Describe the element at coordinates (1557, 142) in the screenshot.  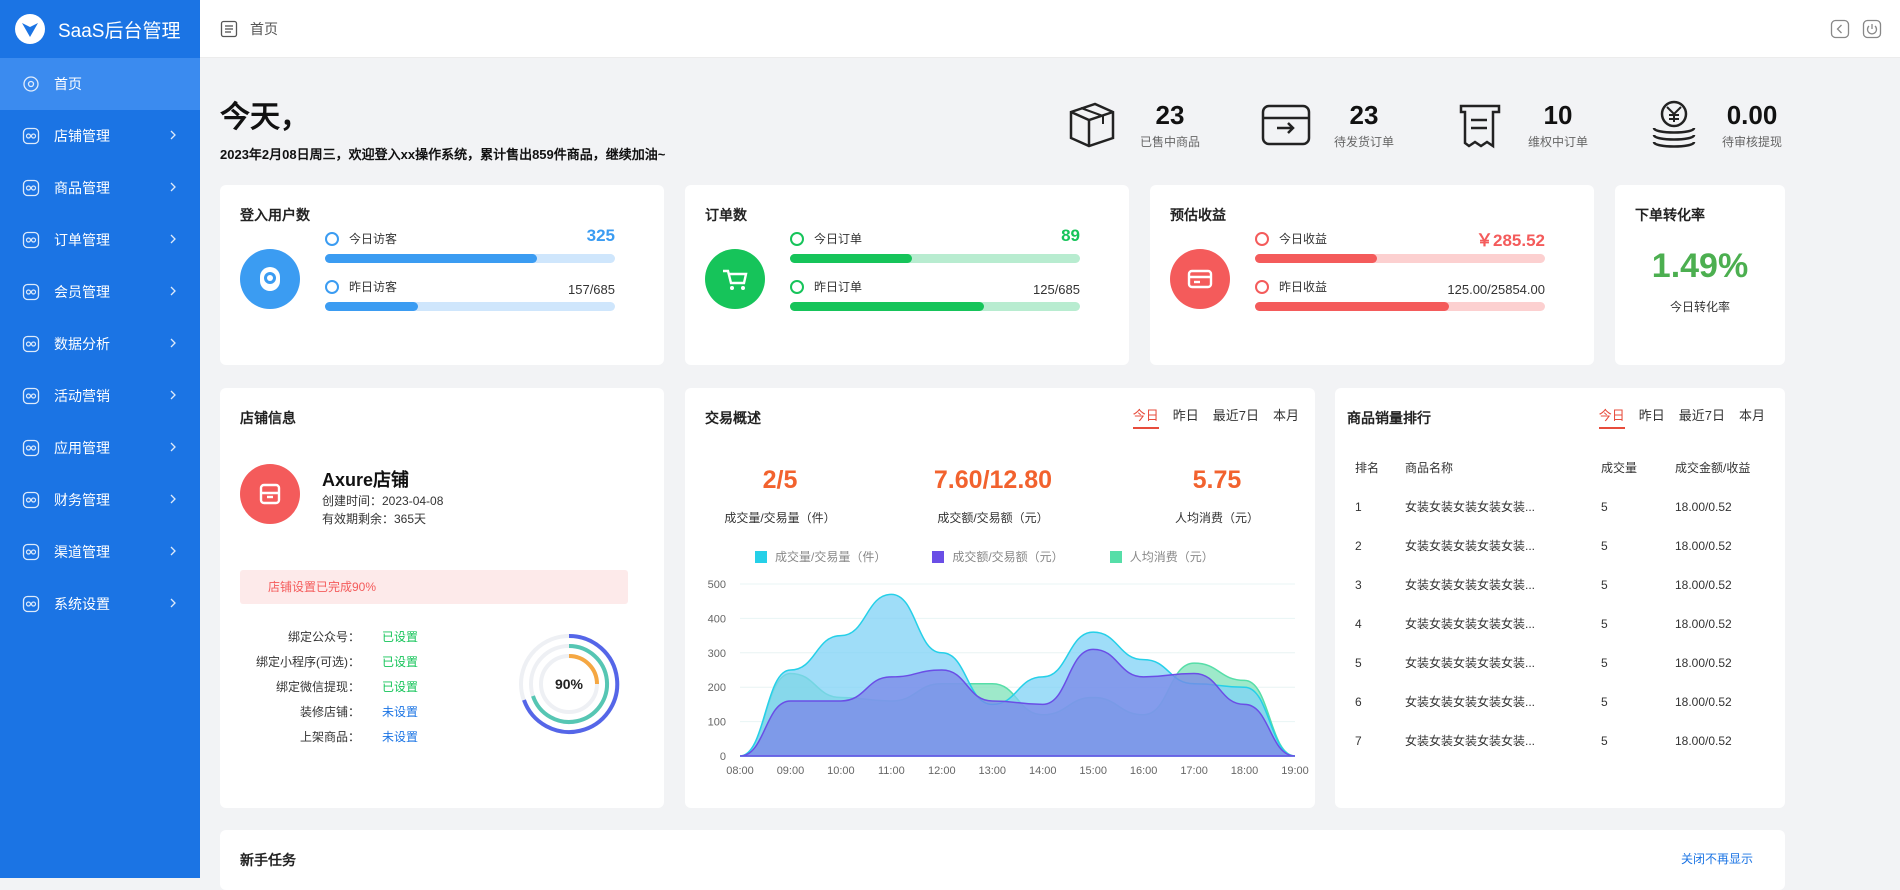
I see `stat-label: 维权中订单` at that location.